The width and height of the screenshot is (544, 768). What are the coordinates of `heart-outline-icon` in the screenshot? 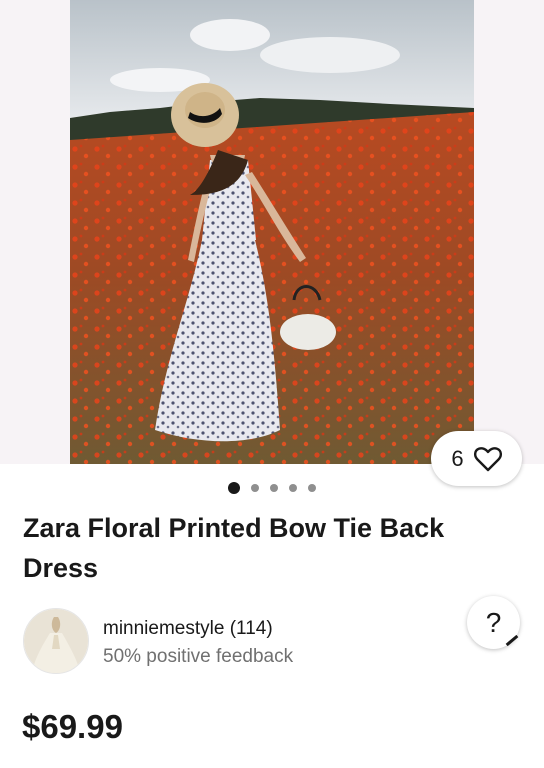 It's located at (487, 458).